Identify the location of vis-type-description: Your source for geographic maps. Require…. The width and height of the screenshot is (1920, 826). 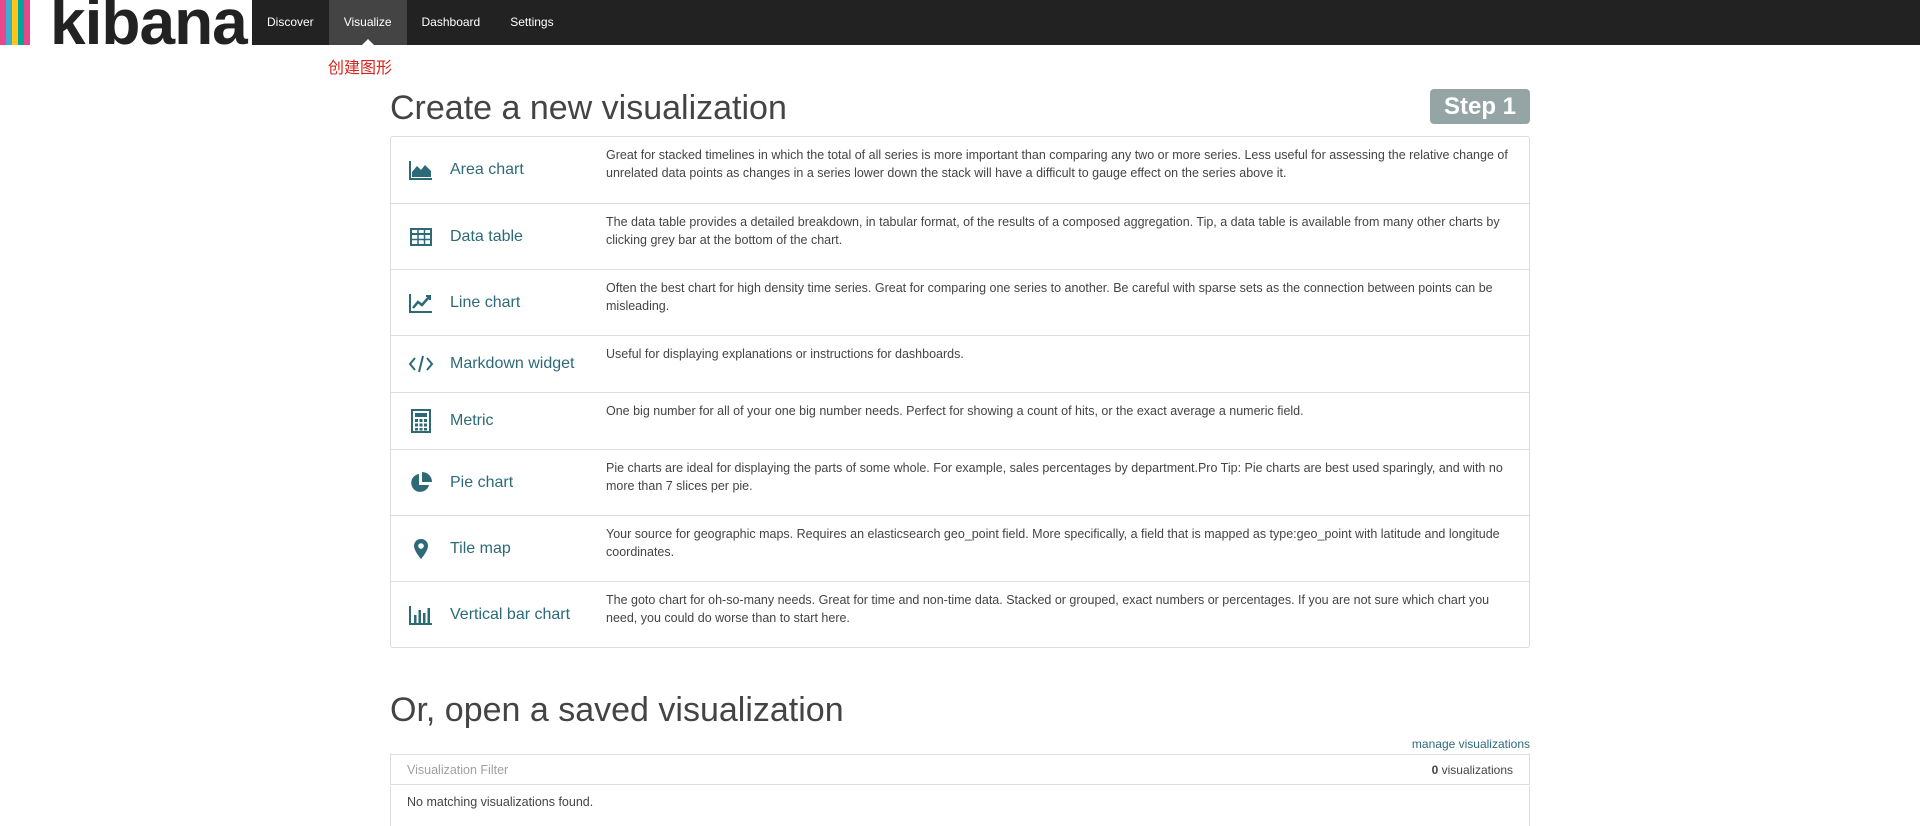
(1053, 543).